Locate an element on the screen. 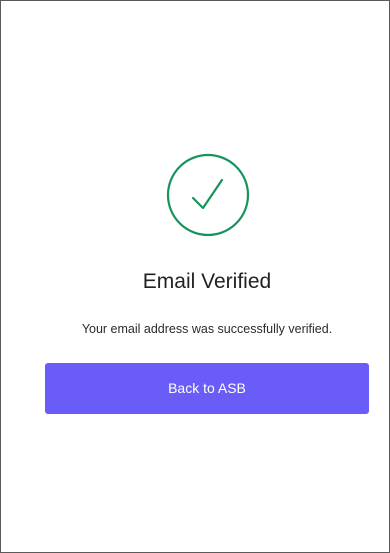  checkmark-circle-icon is located at coordinates (208, 195).